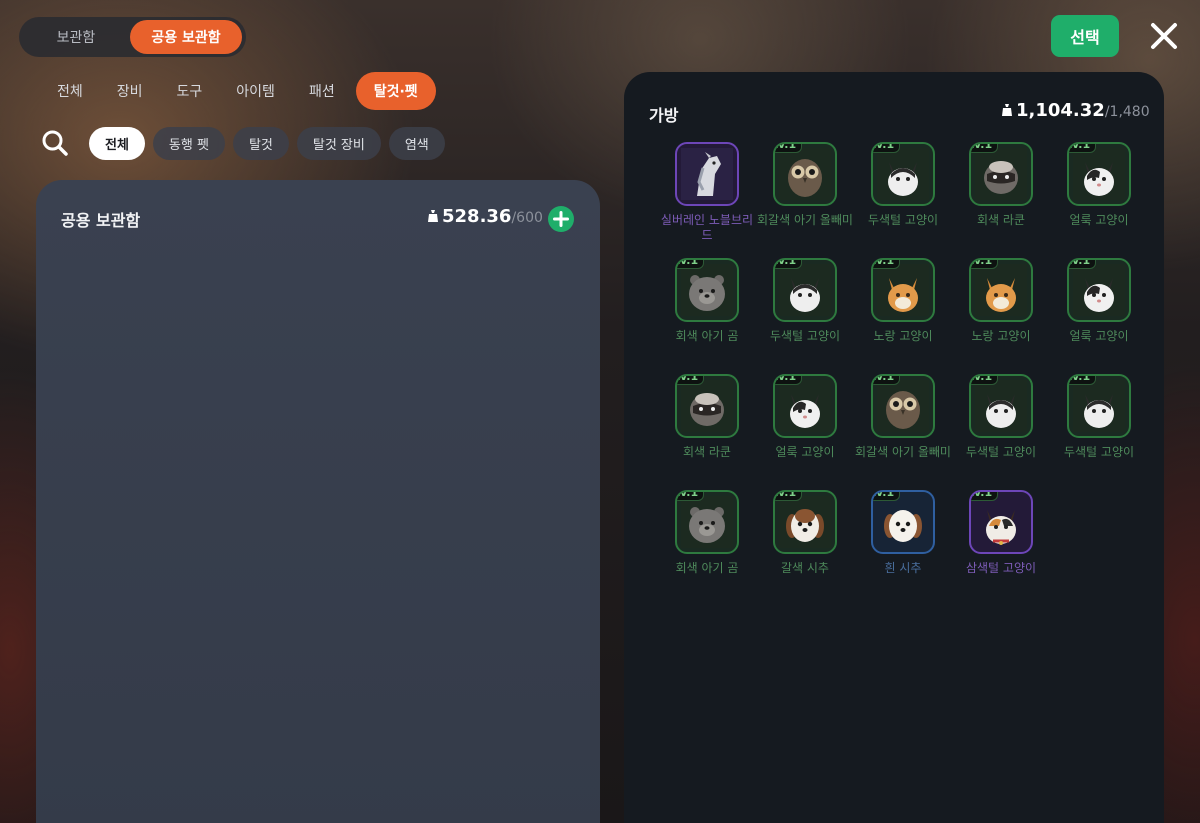 The image size is (1200, 823). I want to click on expand-capacity-button, so click(561, 219).